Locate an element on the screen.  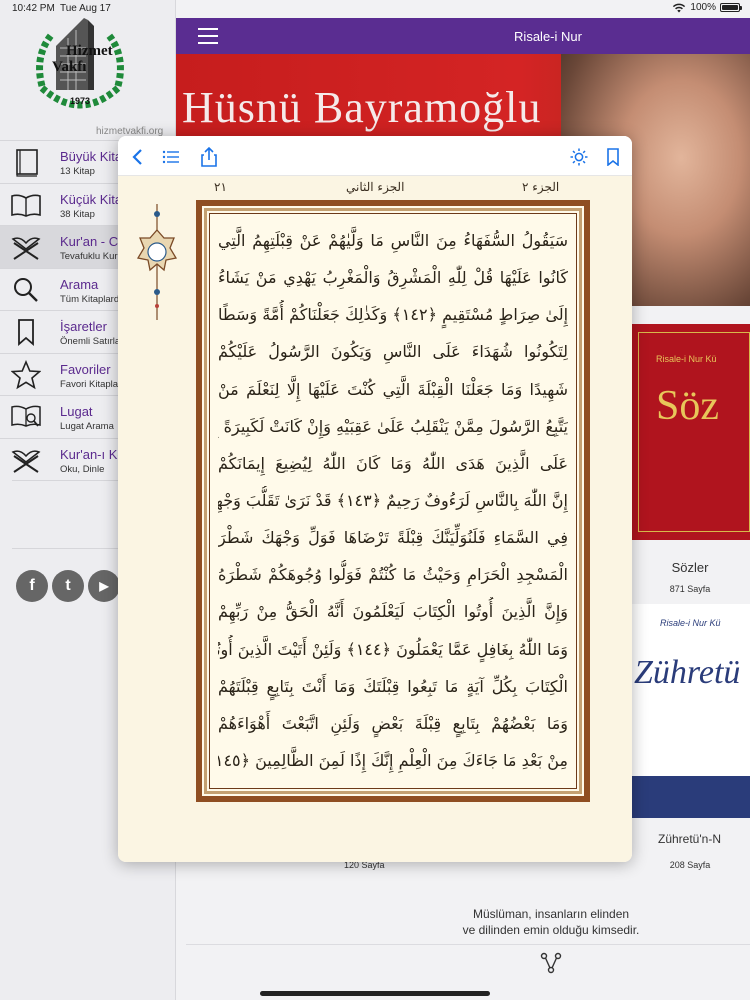
sidebar-item-sublabel: Favori Kitapla is located at coordinates (89, 384).